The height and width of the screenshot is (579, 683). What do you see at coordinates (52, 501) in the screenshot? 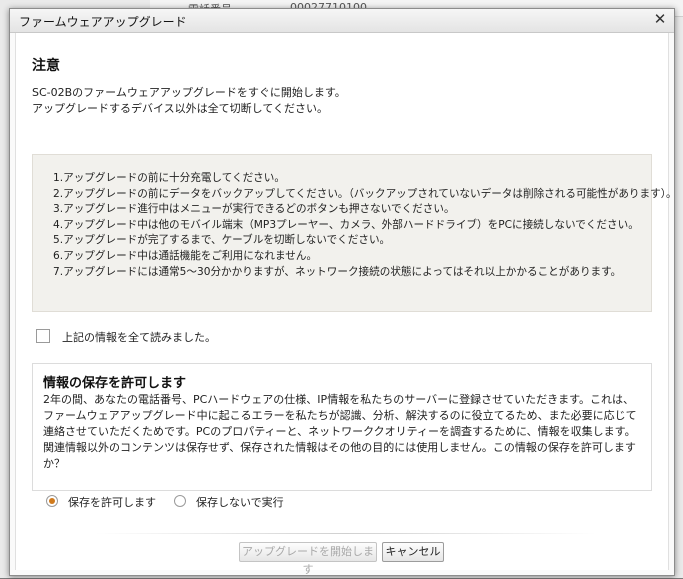
I see `allow-save-radio` at bounding box center [52, 501].